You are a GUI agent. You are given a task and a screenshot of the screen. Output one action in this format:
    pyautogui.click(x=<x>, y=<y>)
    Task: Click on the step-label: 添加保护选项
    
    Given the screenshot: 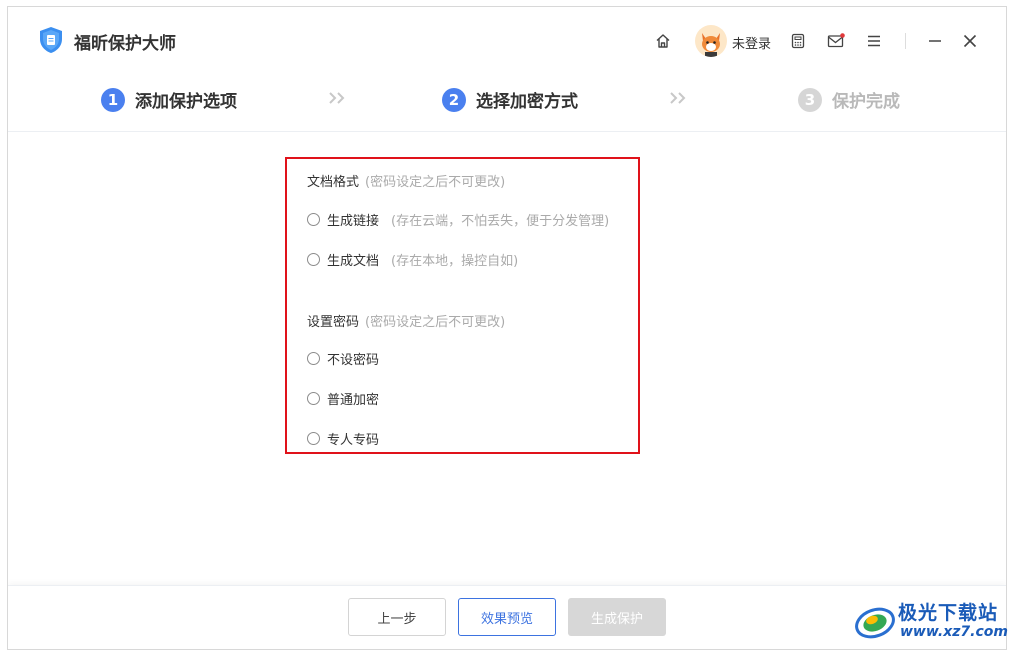 What is the action you would take?
    pyautogui.click(x=186, y=102)
    